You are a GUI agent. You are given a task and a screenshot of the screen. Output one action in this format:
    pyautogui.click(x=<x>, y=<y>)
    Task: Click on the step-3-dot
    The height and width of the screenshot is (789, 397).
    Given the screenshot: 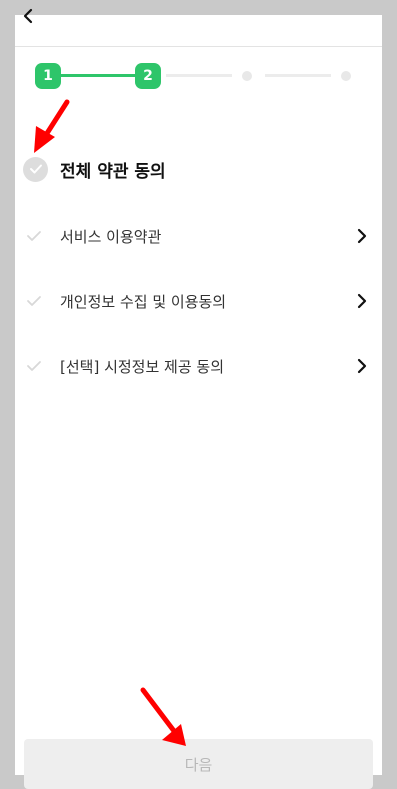 What is the action you would take?
    pyautogui.click(x=247, y=76)
    